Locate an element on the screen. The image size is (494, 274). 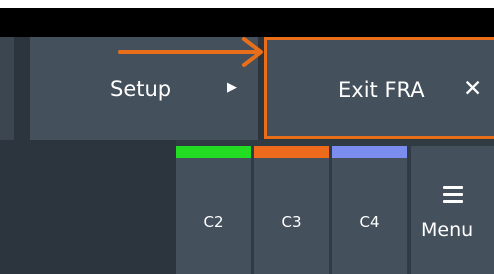
submenu-arrow-icon: ▶ is located at coordinates (232, 87).